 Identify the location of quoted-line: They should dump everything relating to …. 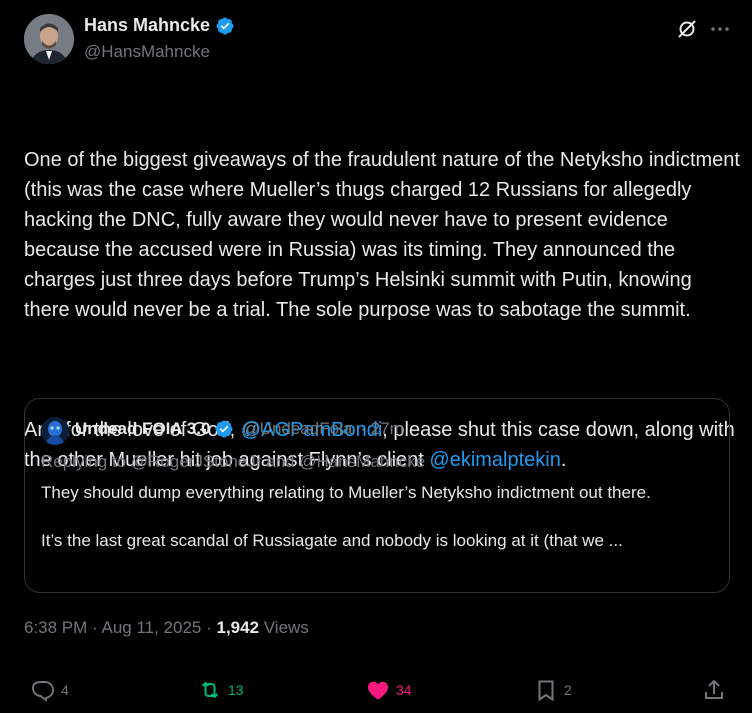
(346, 492).